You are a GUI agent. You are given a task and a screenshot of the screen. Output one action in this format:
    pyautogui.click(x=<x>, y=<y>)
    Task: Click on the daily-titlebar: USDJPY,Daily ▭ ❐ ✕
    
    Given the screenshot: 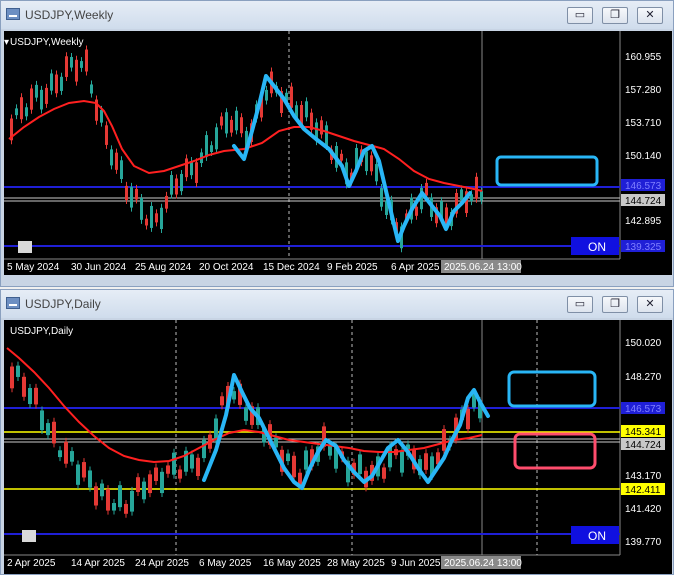 What is the action you would take?
    pyautogui.click(x=337, y=304)
    